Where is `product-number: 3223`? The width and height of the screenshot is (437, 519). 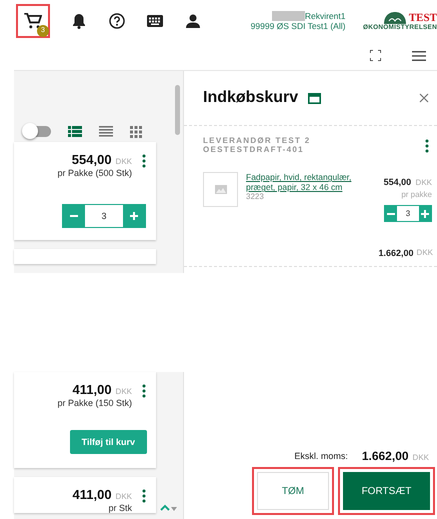
product-number: 3223 is located at coordinates (255, 197).